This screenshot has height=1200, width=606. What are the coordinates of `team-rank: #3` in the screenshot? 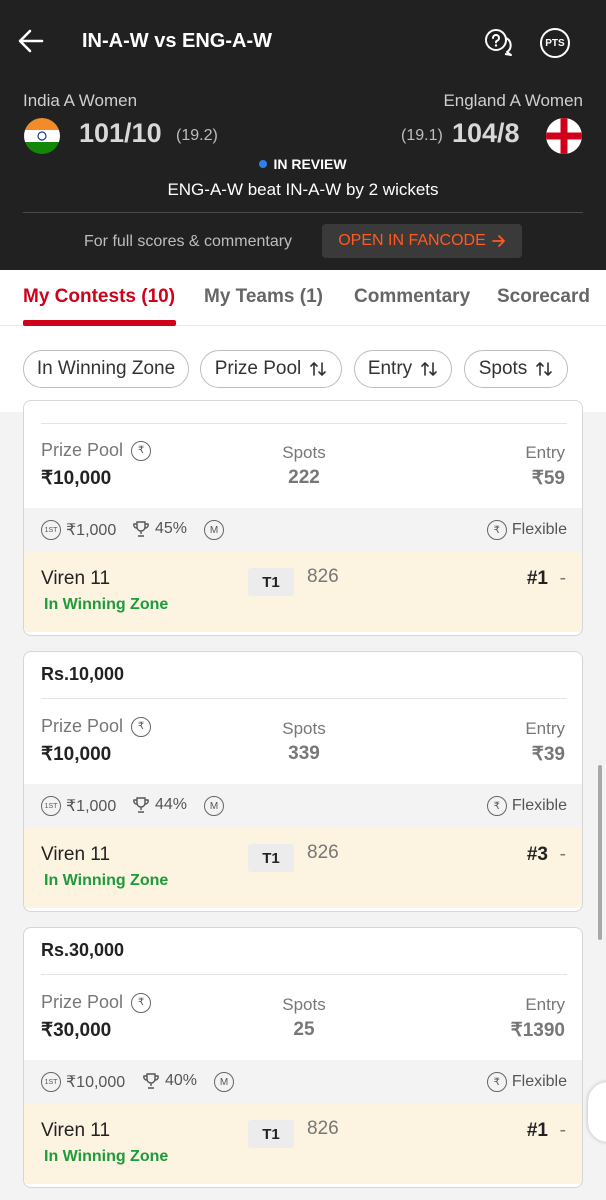 It's located at (537, 854).